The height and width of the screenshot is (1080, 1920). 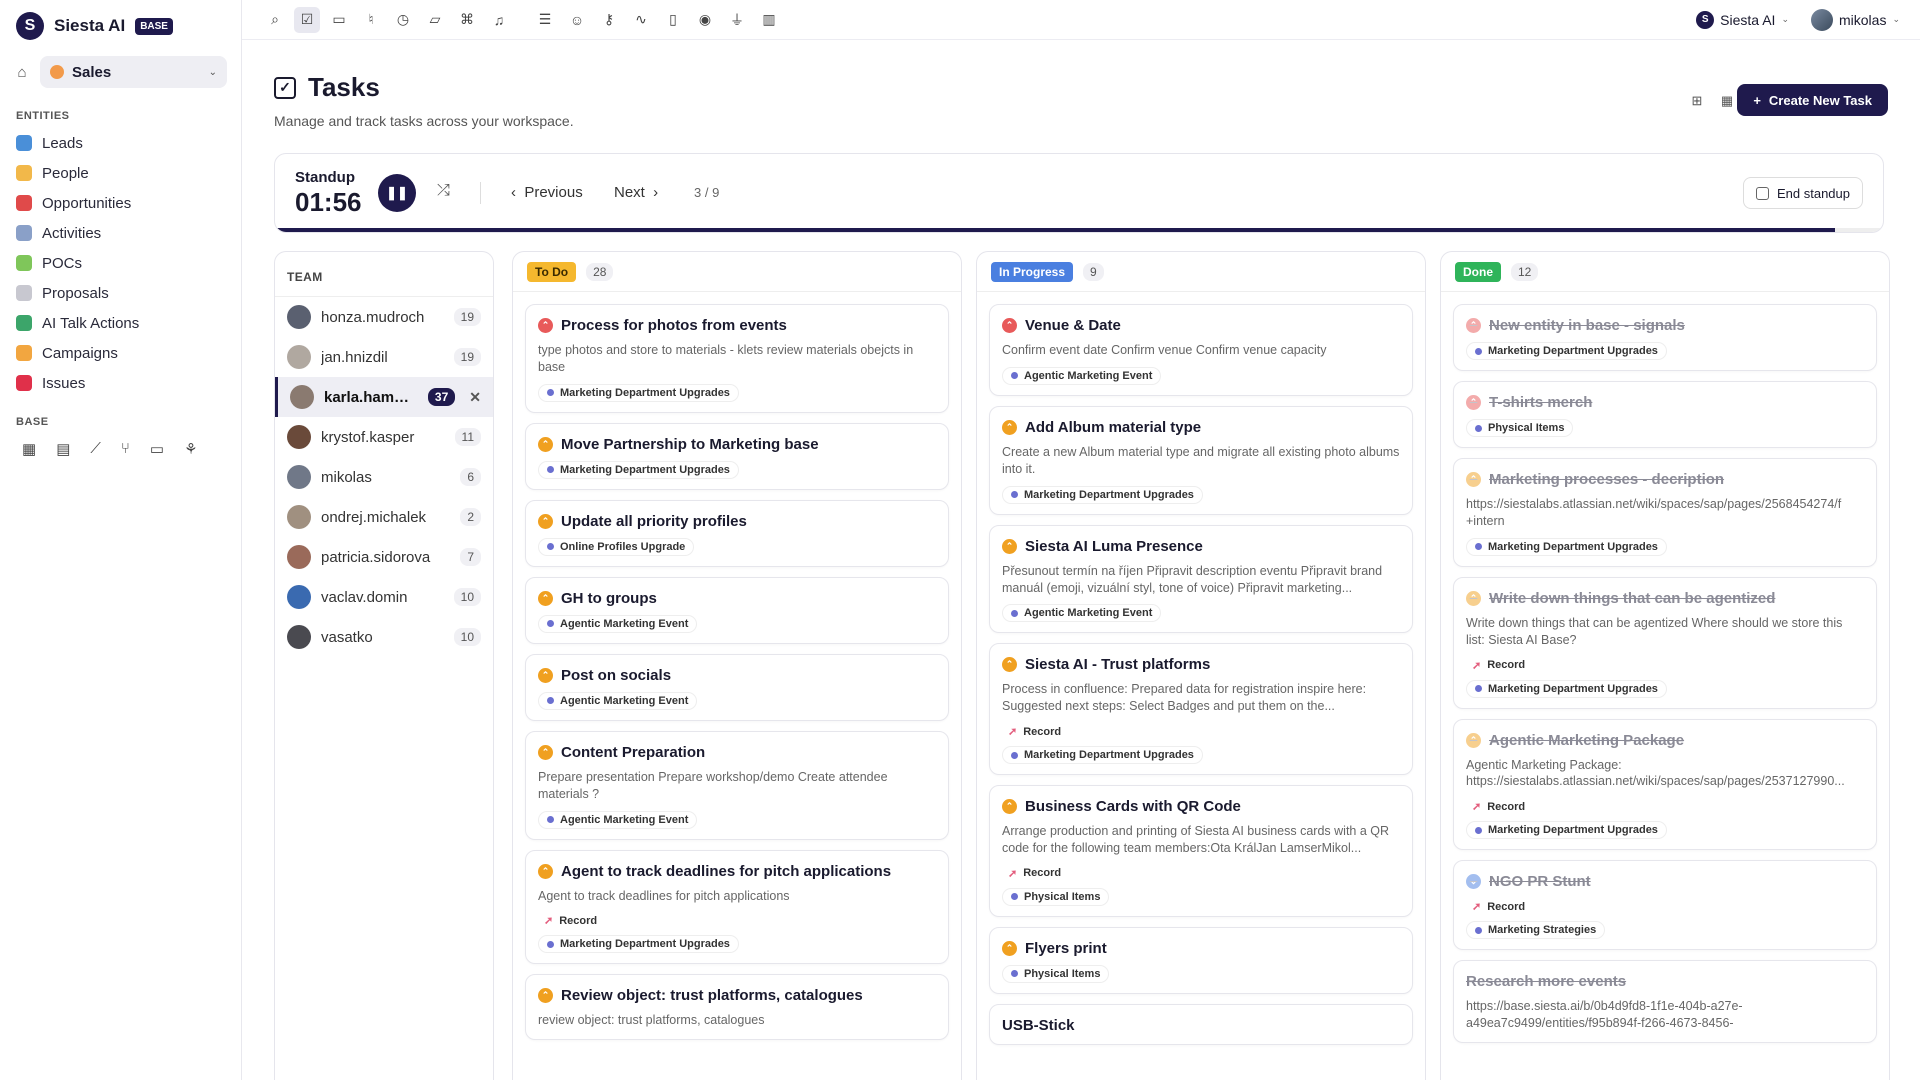 What do you see at coordinates (705, 20) in the screenshot?
I see `eye-icon: ◉` at bounding box center [705, 20].